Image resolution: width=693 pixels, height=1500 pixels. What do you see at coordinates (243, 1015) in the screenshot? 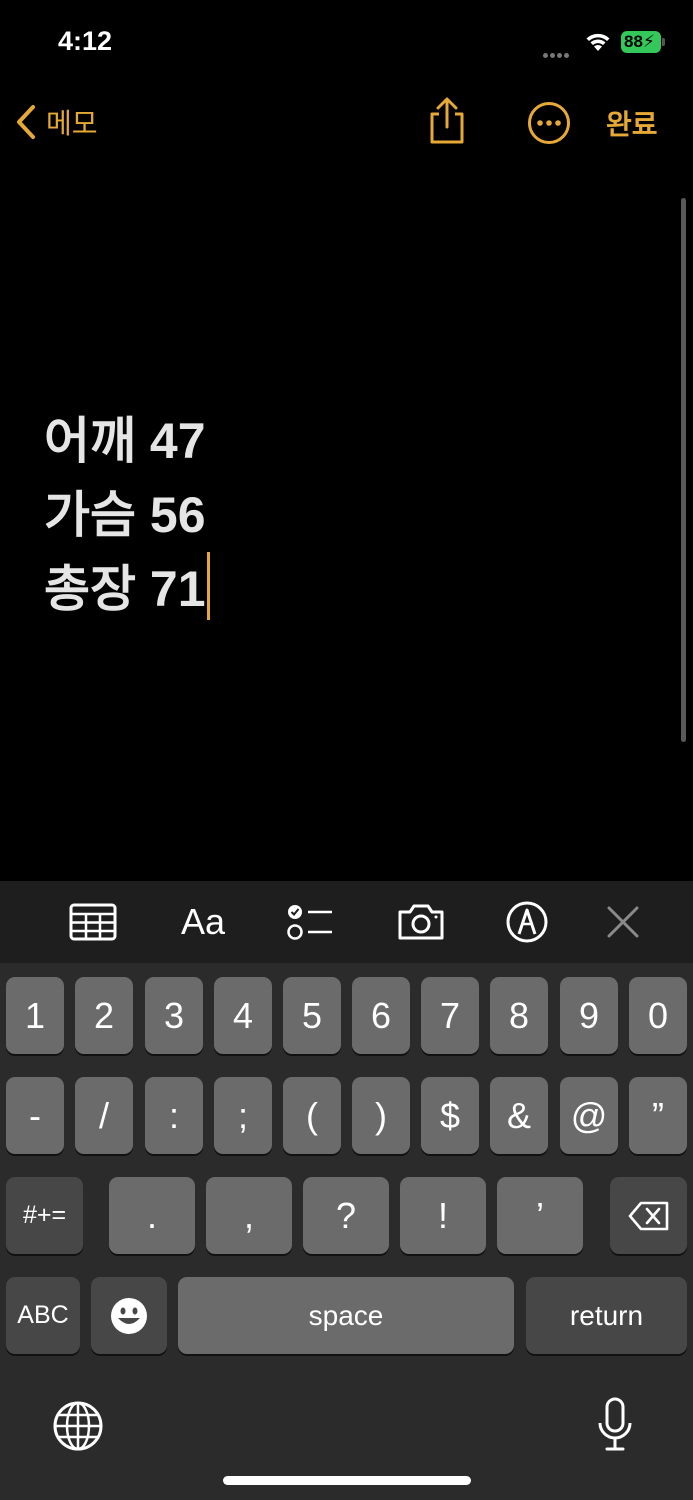
I see `digit-key: 4` at bounding box center [243, 1015].